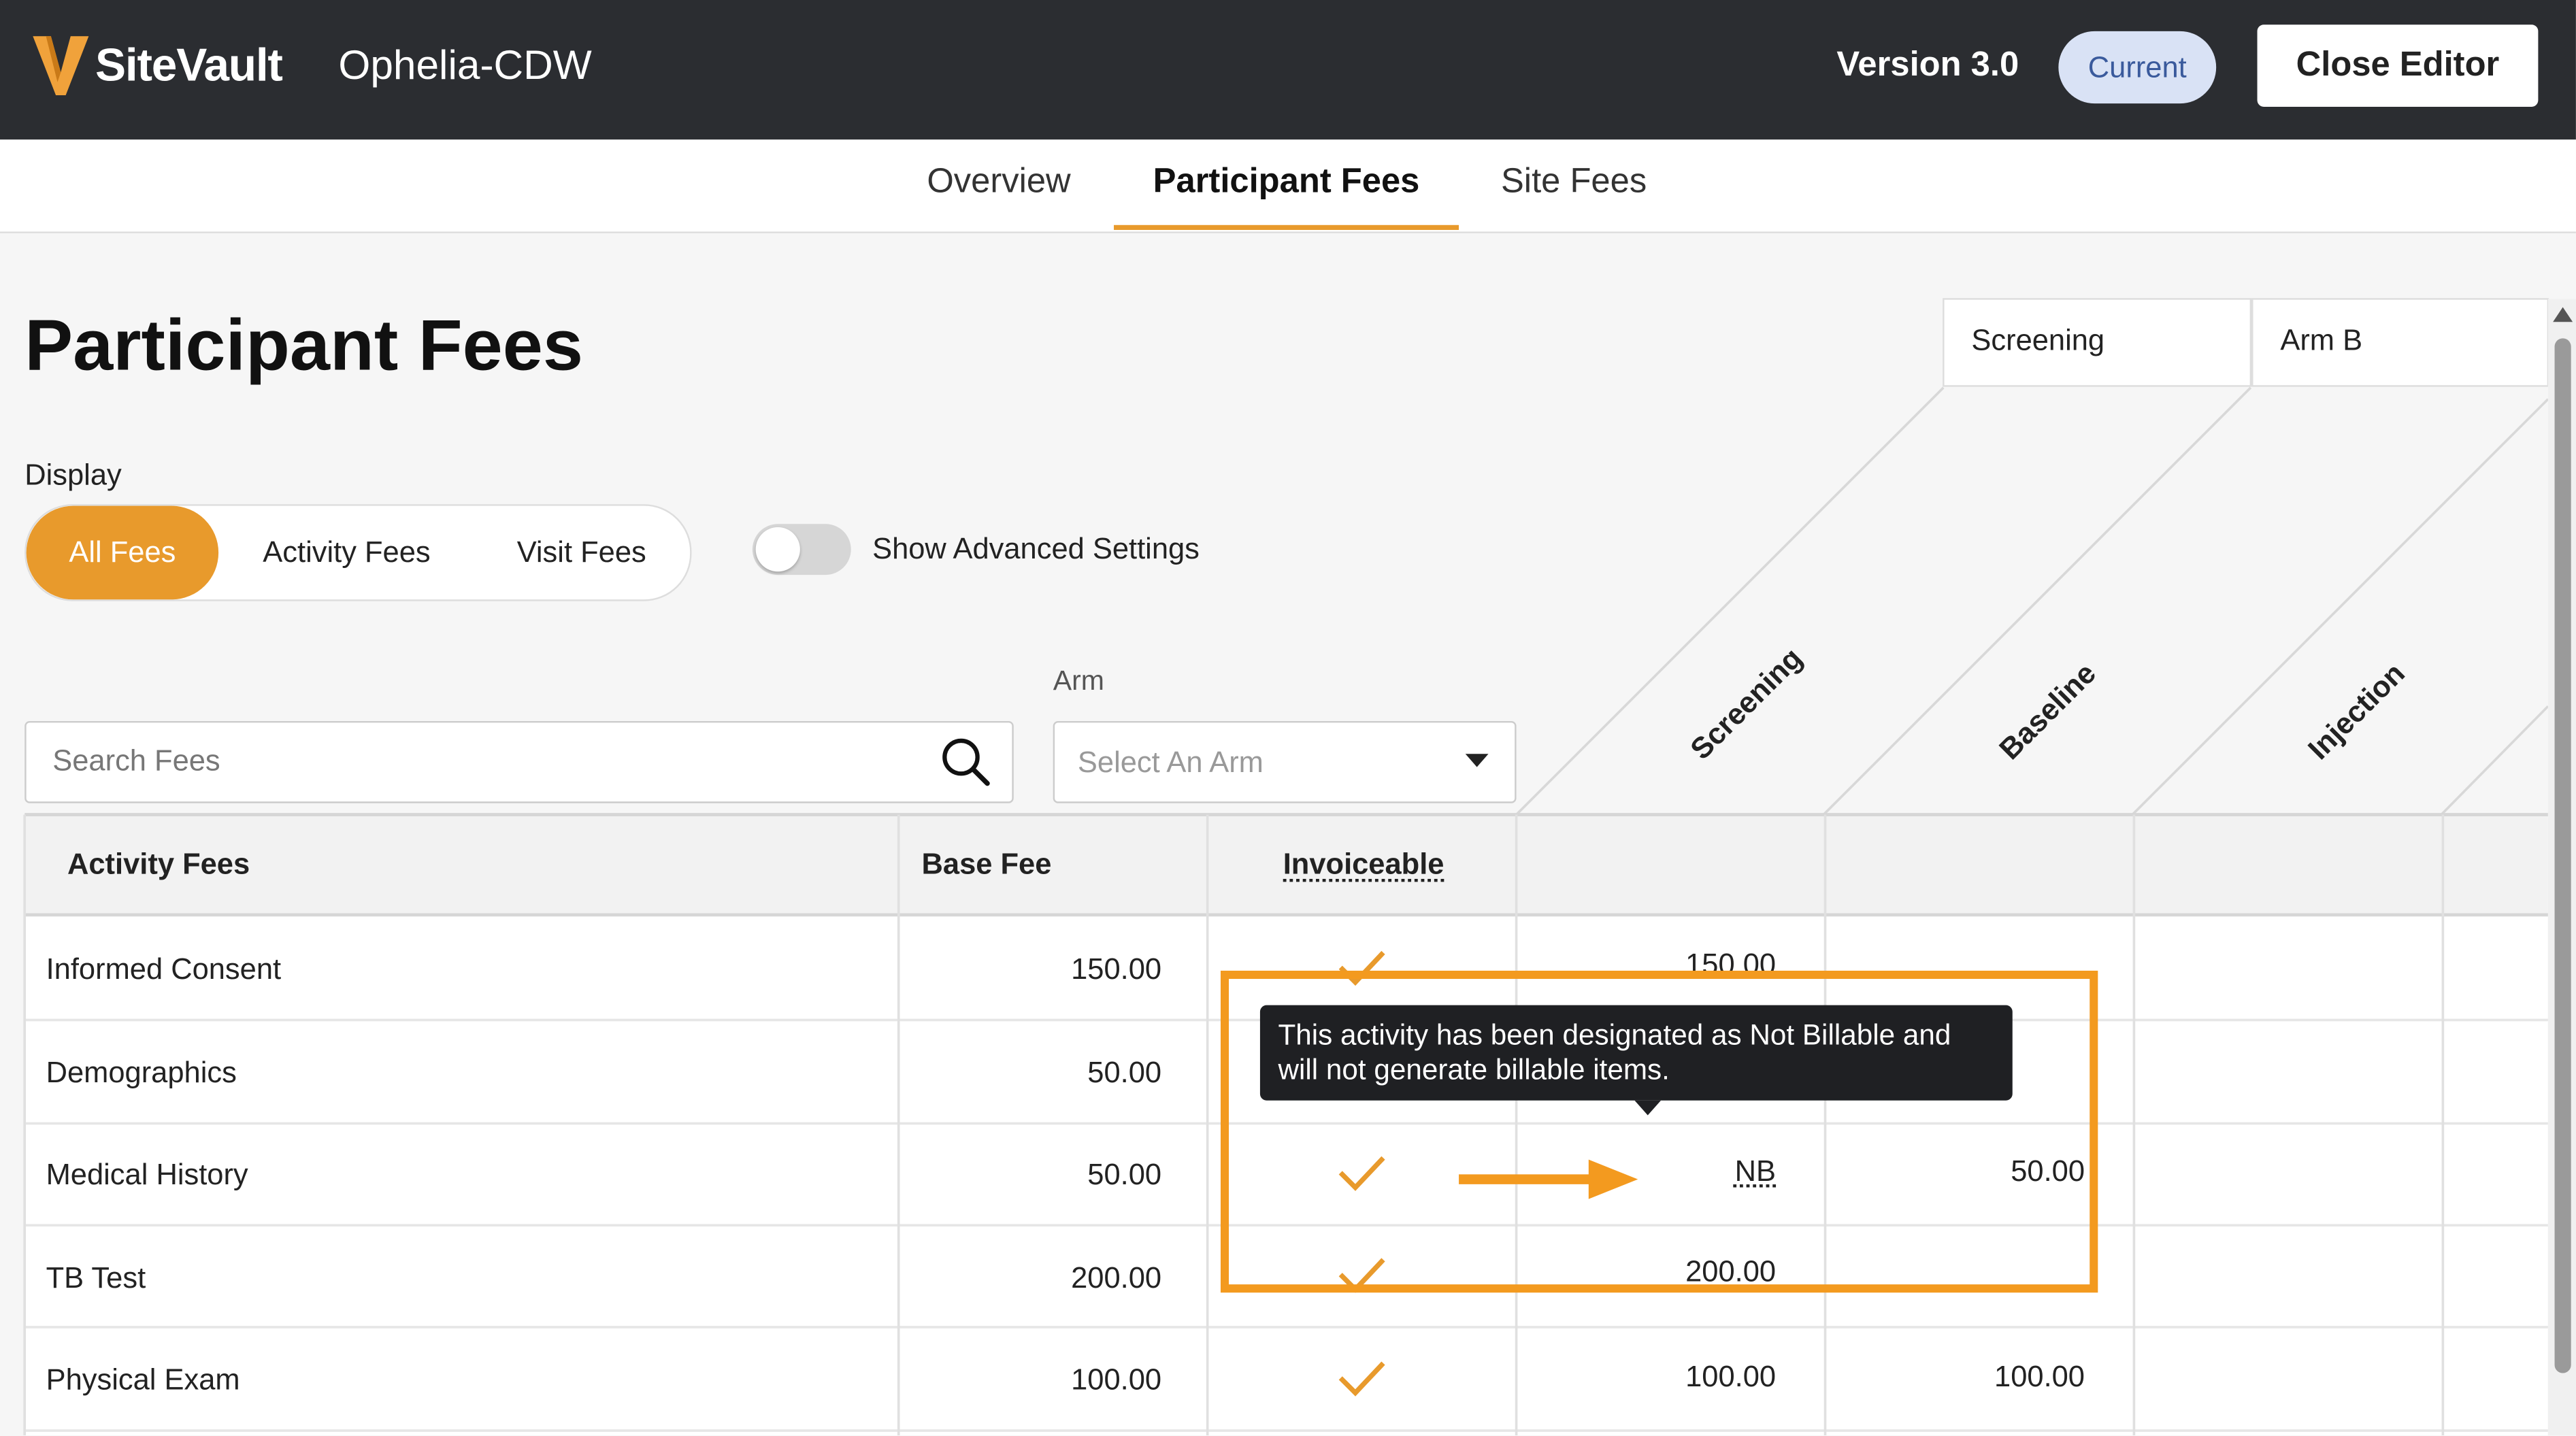 This screenshot has height=1436, width=2576. What do you see at coordinates (143, 1380) in the screenshot?
I see `row-name-physical-exam: Physical Exam` at bounding box center [143, 1380].